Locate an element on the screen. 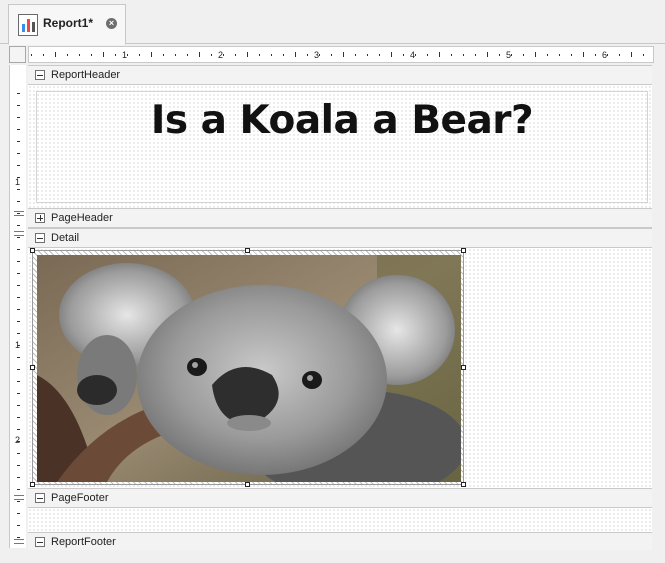 This screenshot has width=665, height=563. tab-report1: Report1* × is located at coordinates (67, 24).